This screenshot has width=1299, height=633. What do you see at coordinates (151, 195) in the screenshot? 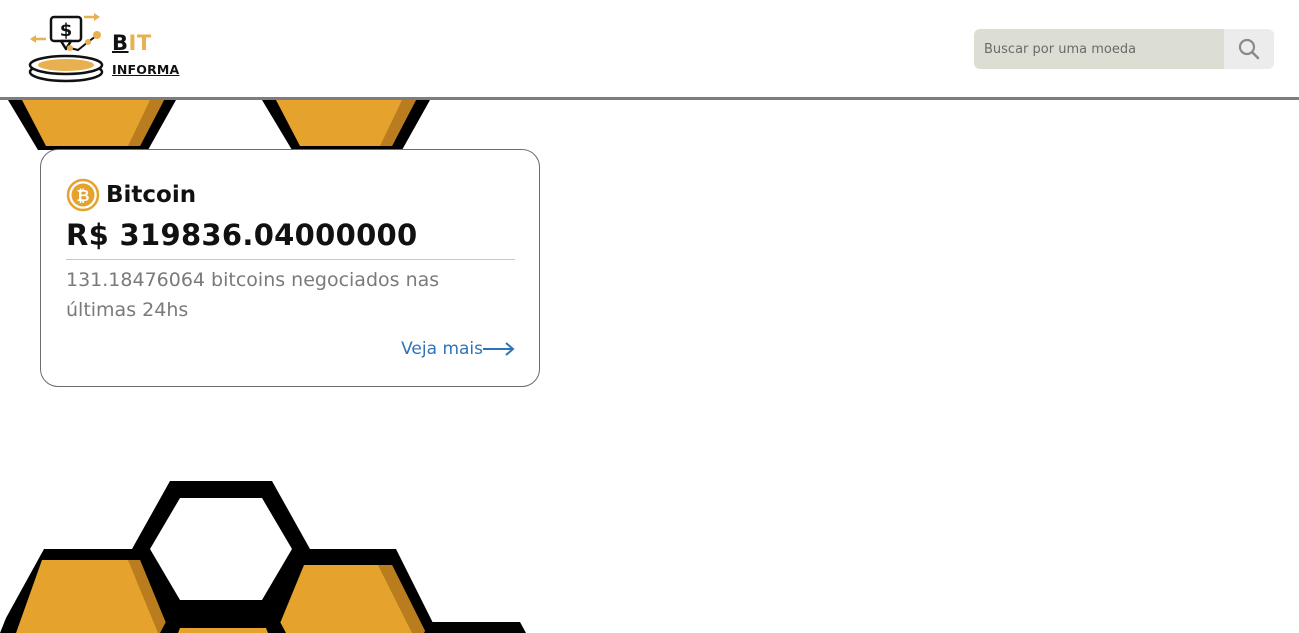
I see `coin-name: Bitcoin` at bounding box center [151, 195].